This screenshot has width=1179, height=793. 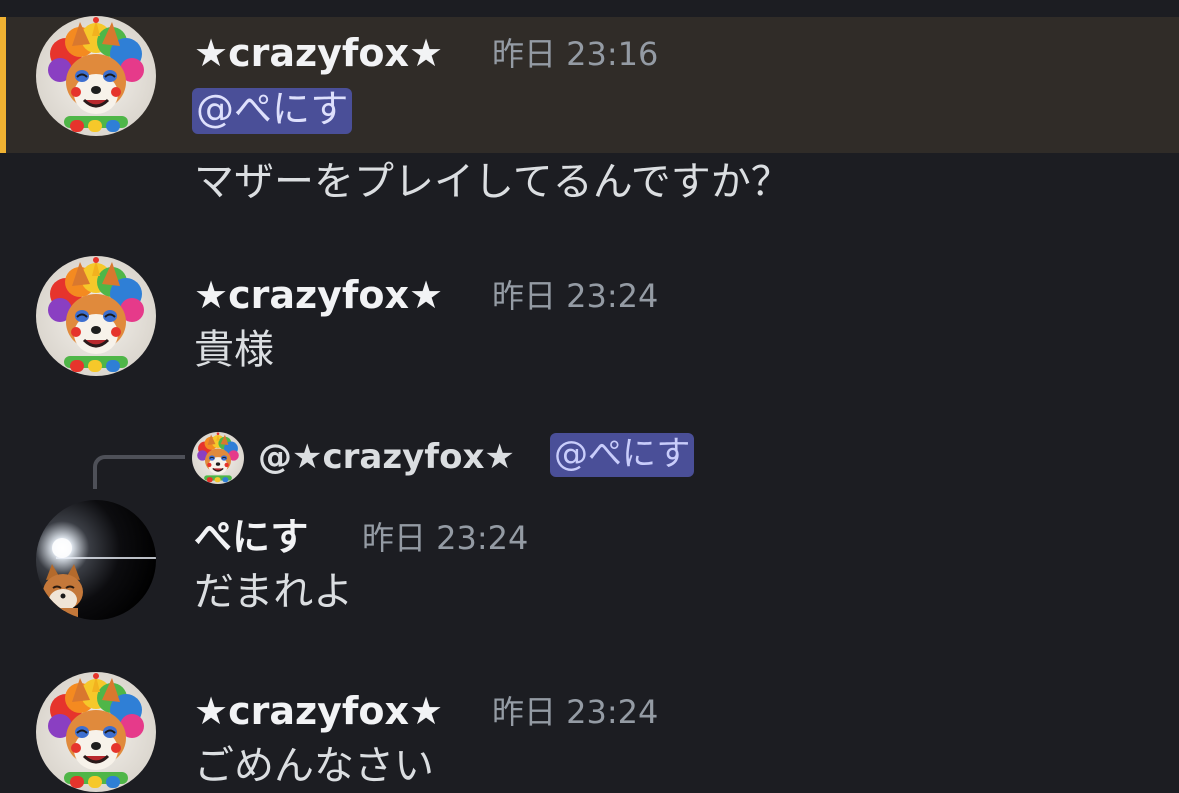 I want to click on reply-clown-fox-avatar, so click(x=218, y=458).